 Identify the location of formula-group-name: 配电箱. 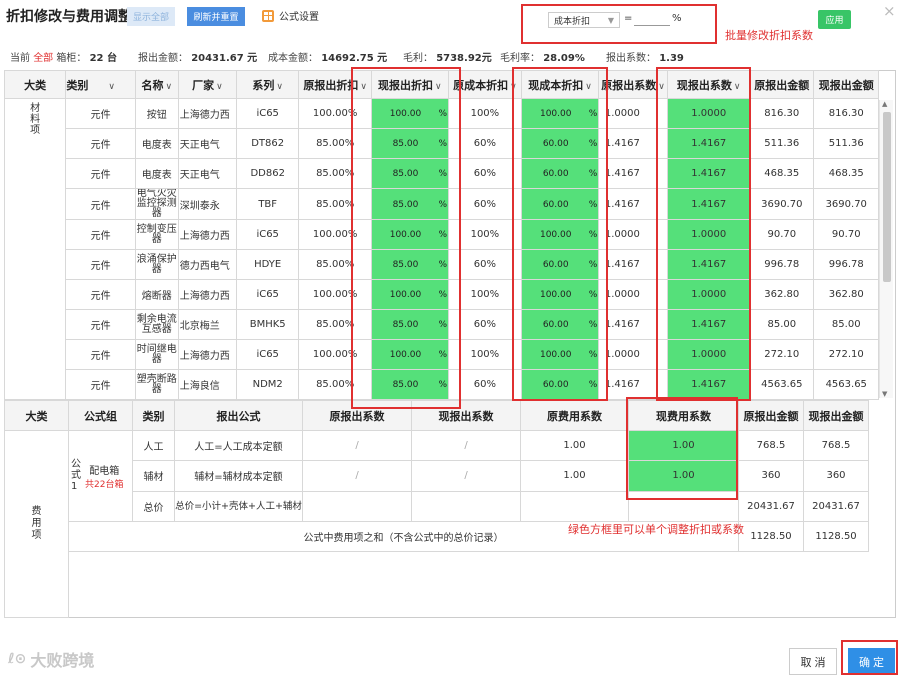
(104, 471).